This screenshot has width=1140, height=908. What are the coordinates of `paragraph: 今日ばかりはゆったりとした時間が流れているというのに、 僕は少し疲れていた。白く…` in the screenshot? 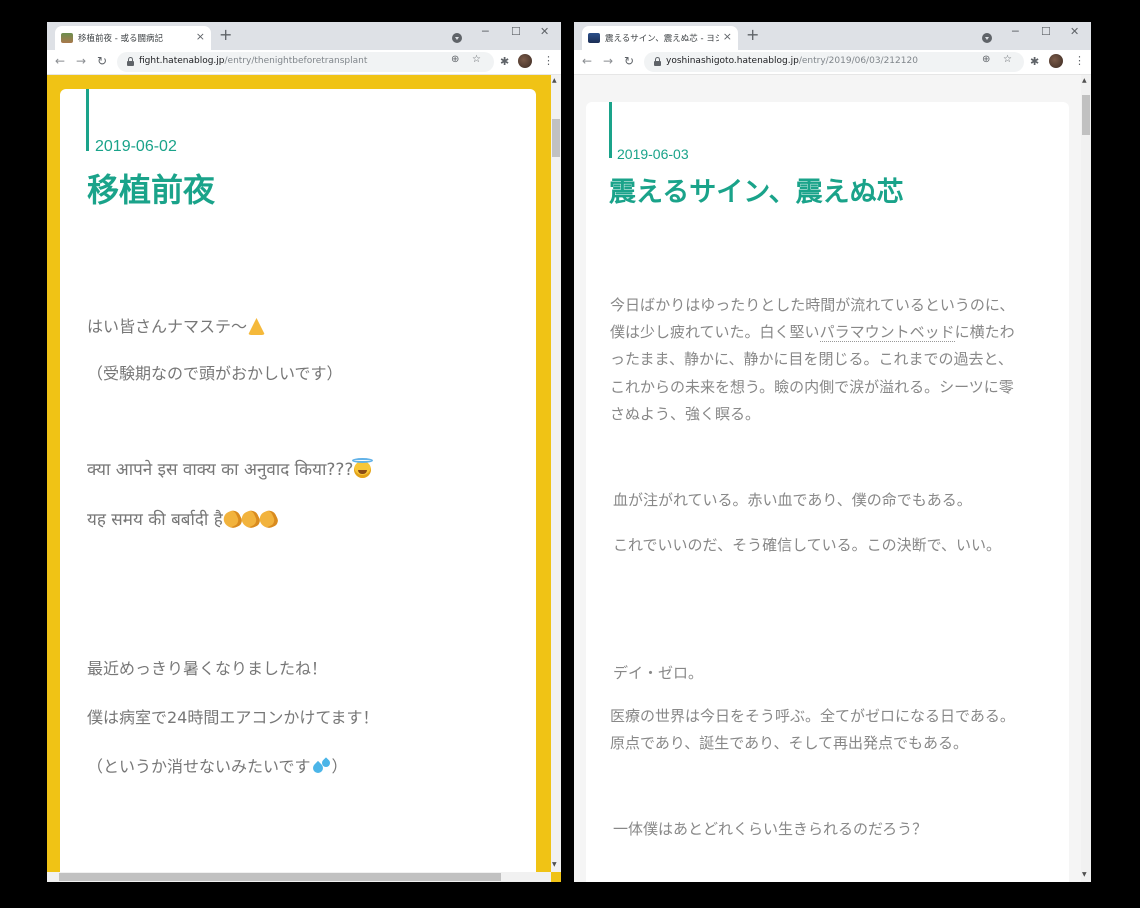 It's located at (812, 359).